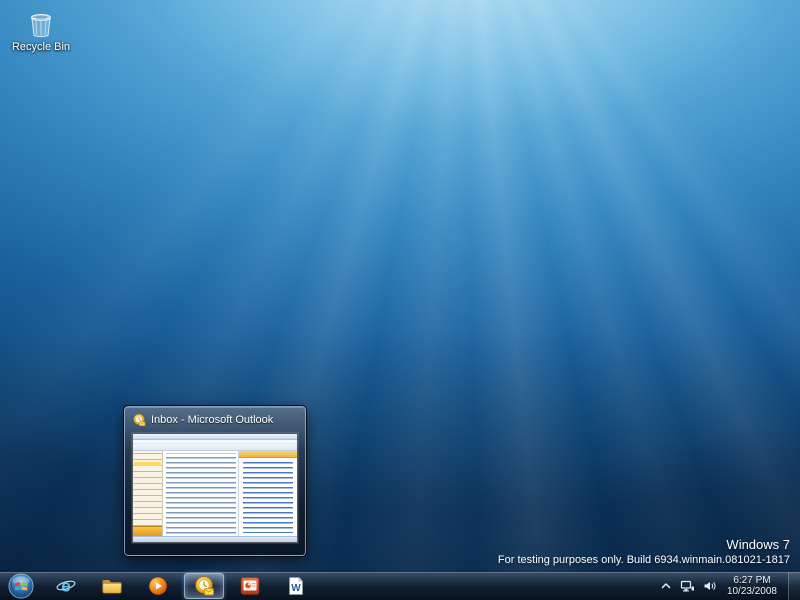 Image resolution: width=800 pixels, height=600 pixels. I want to click on recycle-bin: Recycle Bin, so click(41, 29).